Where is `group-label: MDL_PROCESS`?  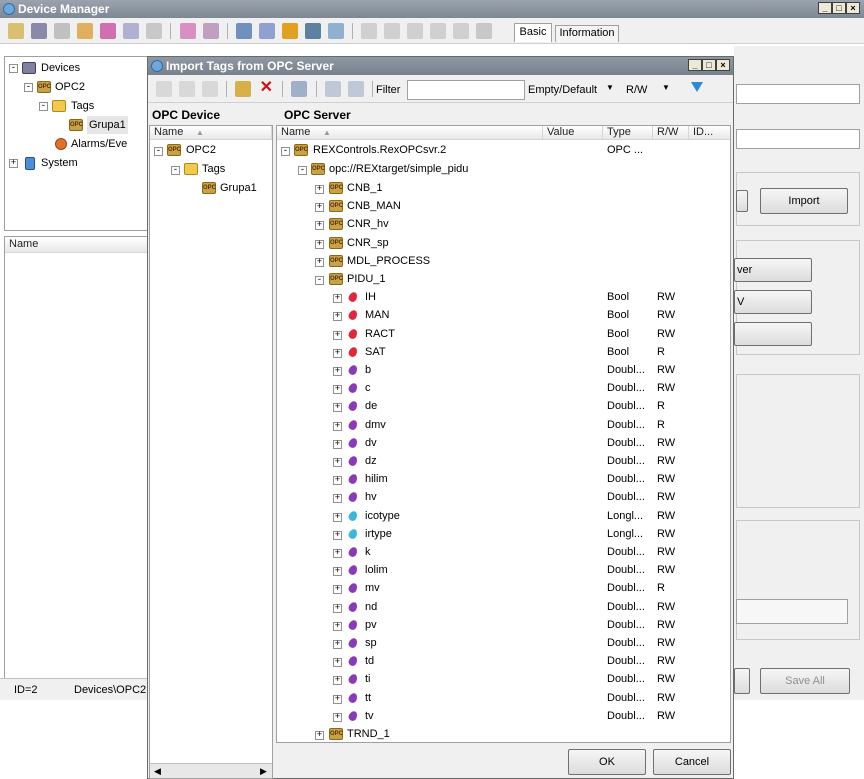 group-label: MDL_PROCESS is located at coordinates (388, 261).